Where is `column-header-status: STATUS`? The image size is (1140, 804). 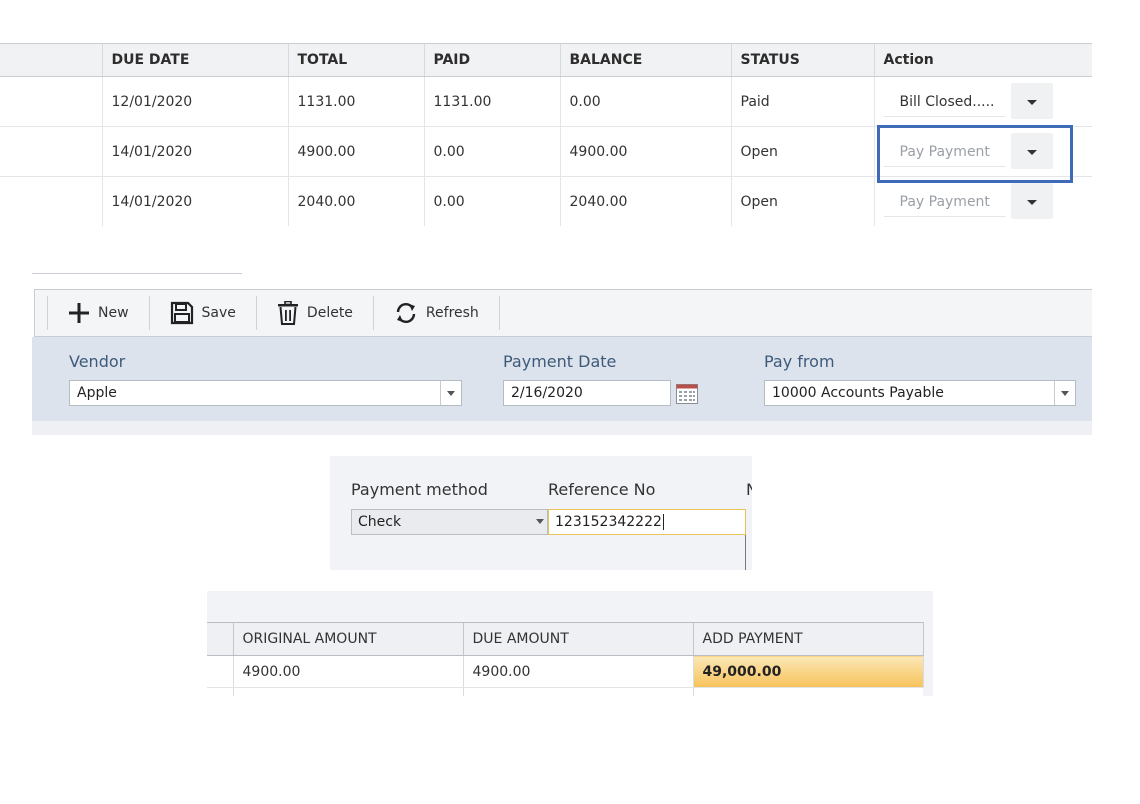 column-header-status: STATUS is located at coordinates (802, 60).